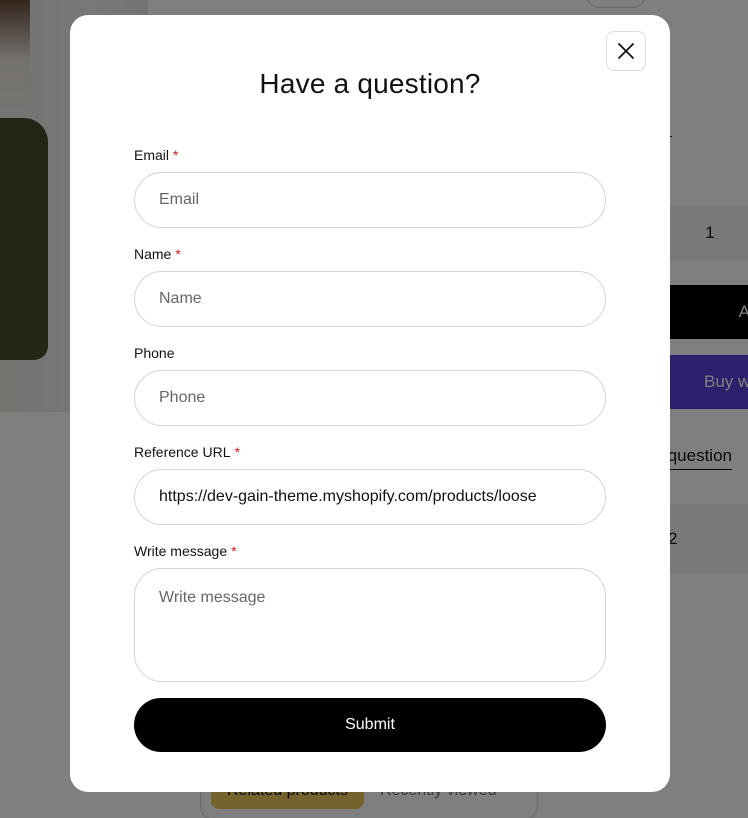 This screenshot has width=748, height=818. I want to click on submit-button: Submit, so click(370, 725).